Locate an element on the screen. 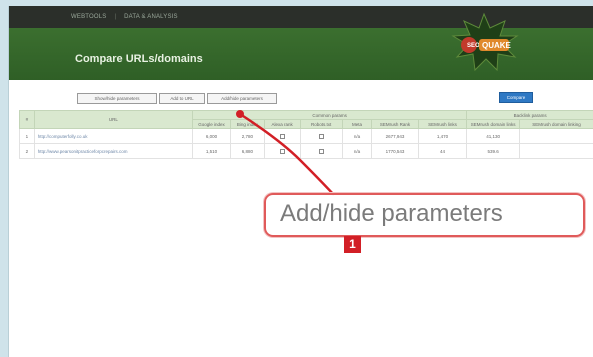  step-badge: 1 is located at coordinates (352, 244).